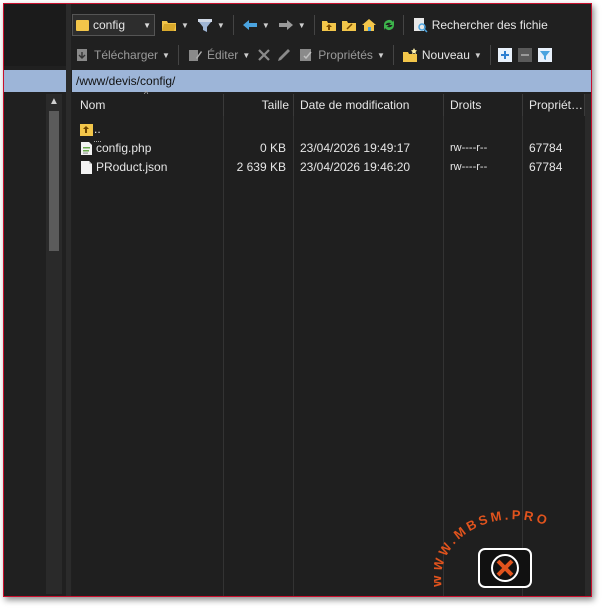 The height and width of the screenshot is (608, 604). Describe the element at coordinates (311, 25) in the screenshot. I see `main-toolbar: config ▼ ▼ ▼ ▼ ▼ Rechercher des fichie` at that location.